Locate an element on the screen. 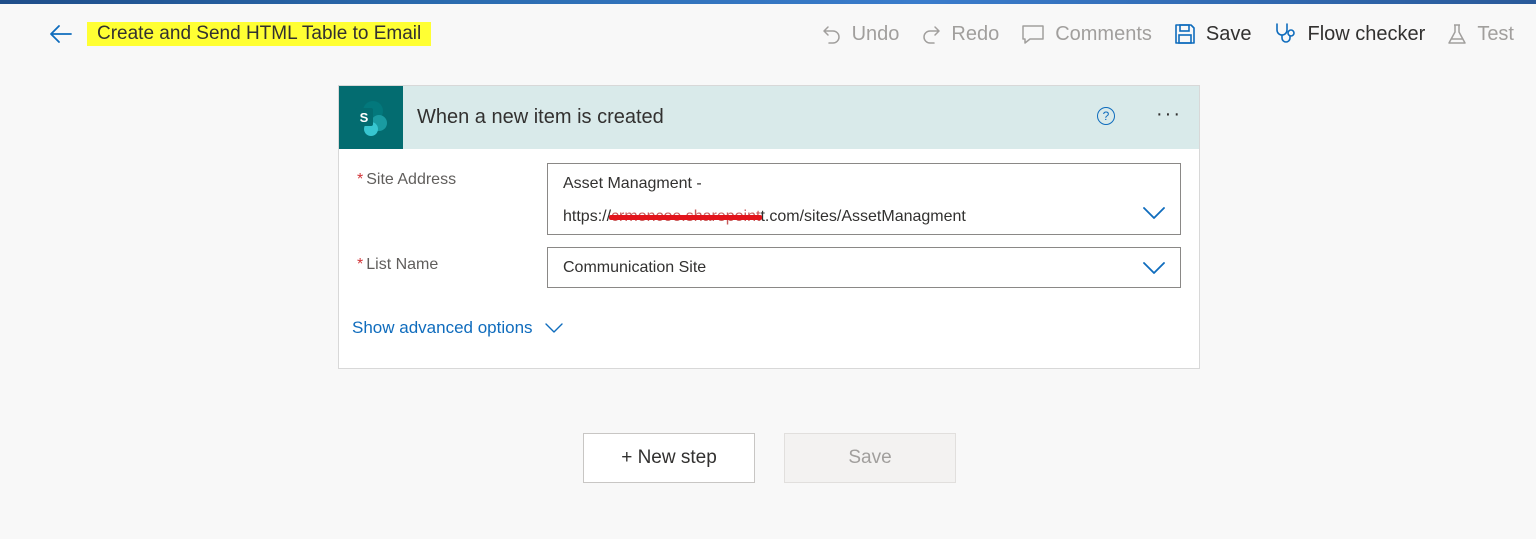  flow-checker-button: Flow checker is located at coordinates (1350, 34).